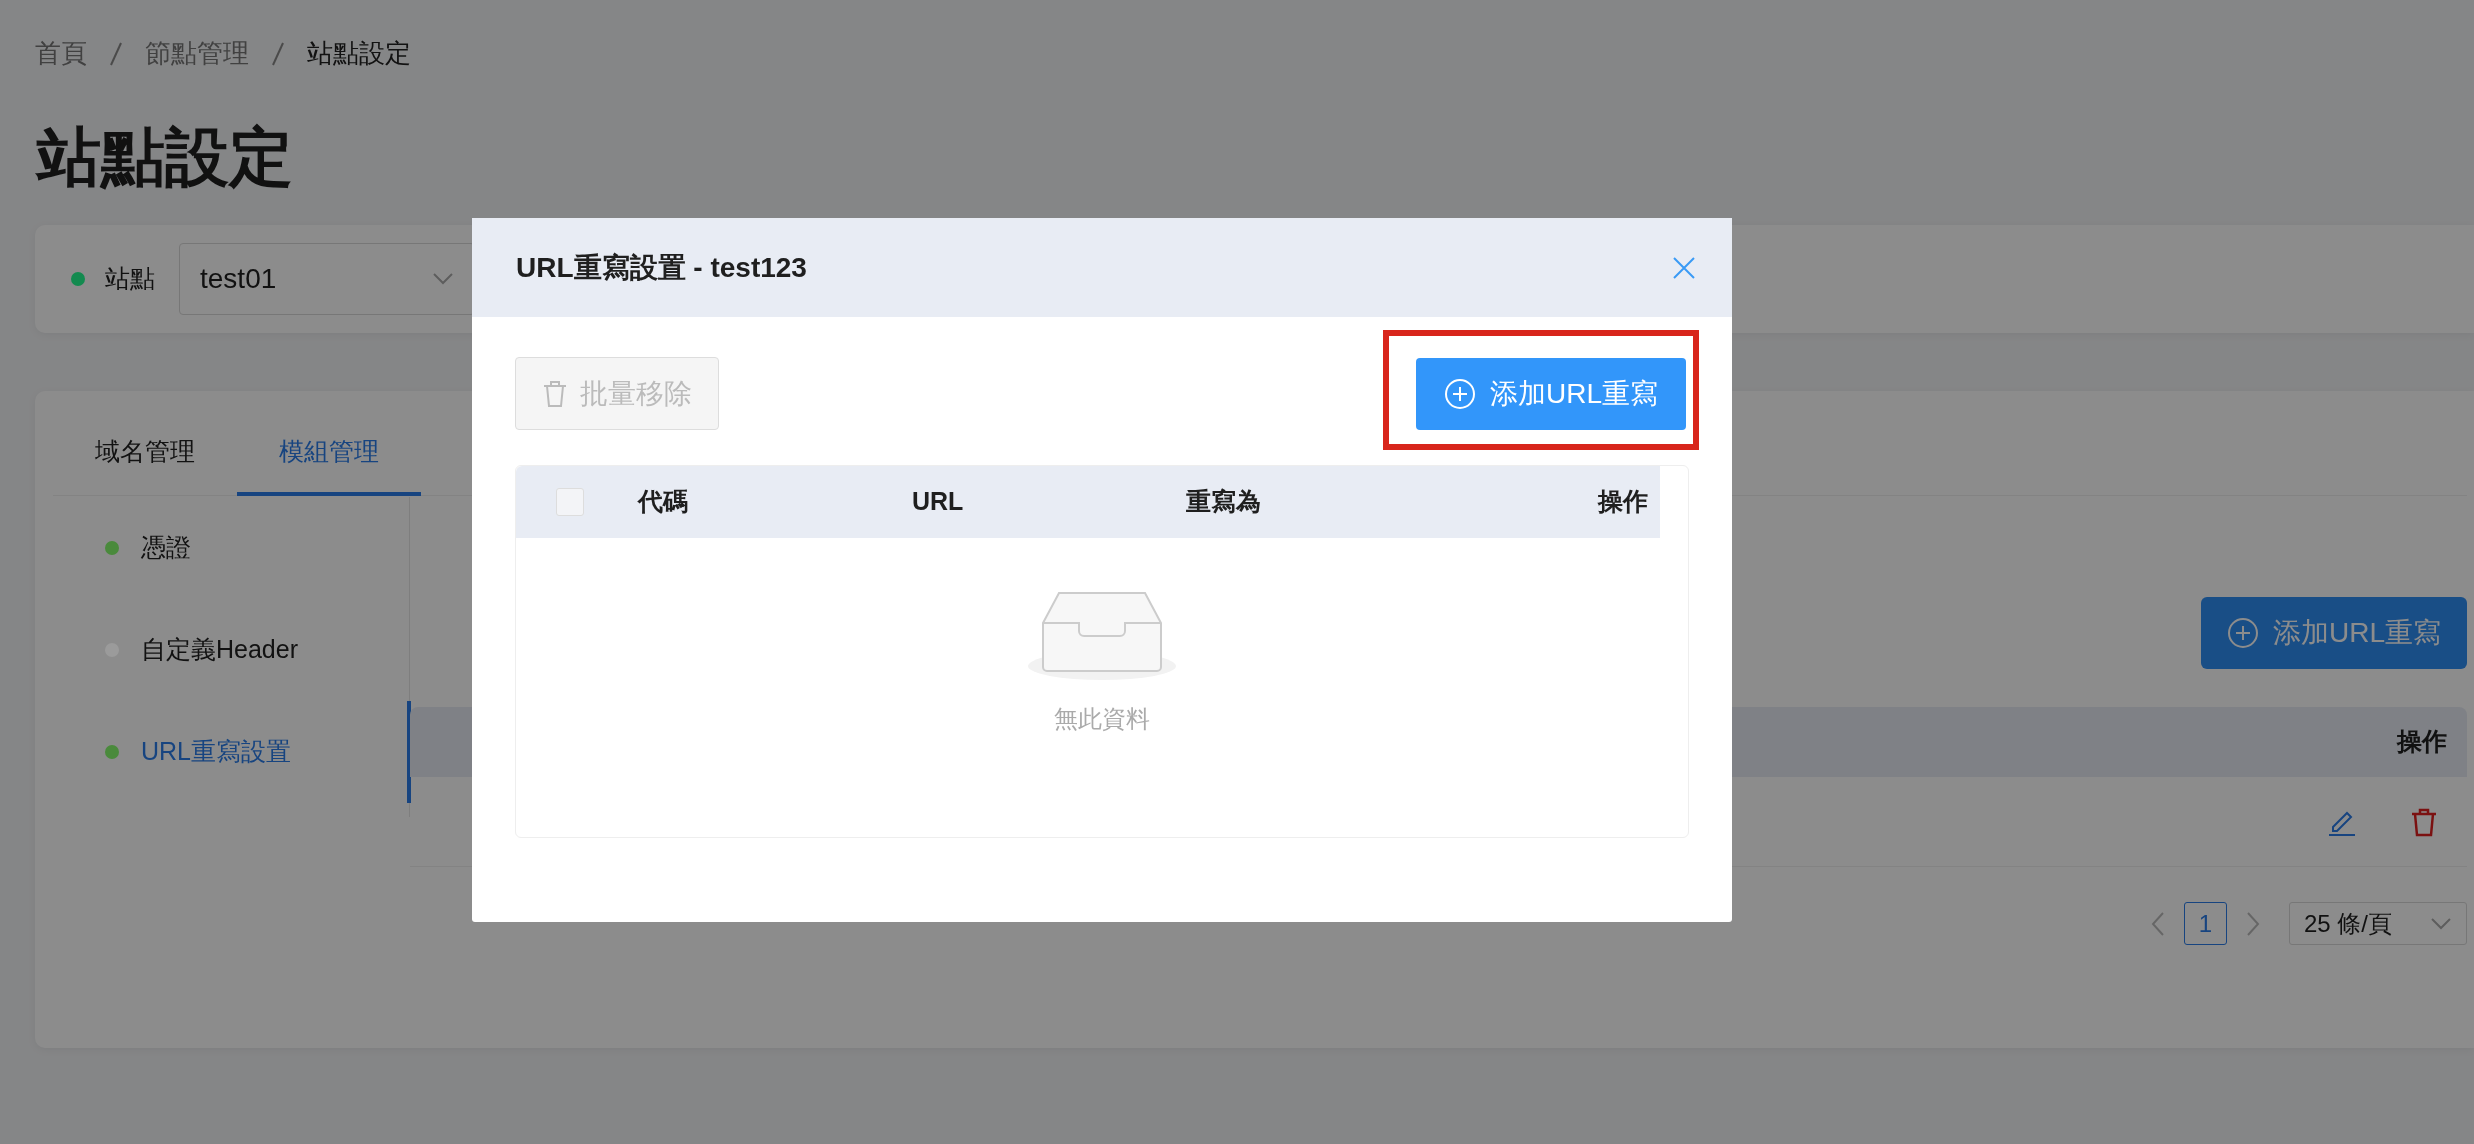 This screenshot has width=2474, height=1144. Describe the element at coordinates (1684, 267) in the screenshot. I see `close-icon` at that location.